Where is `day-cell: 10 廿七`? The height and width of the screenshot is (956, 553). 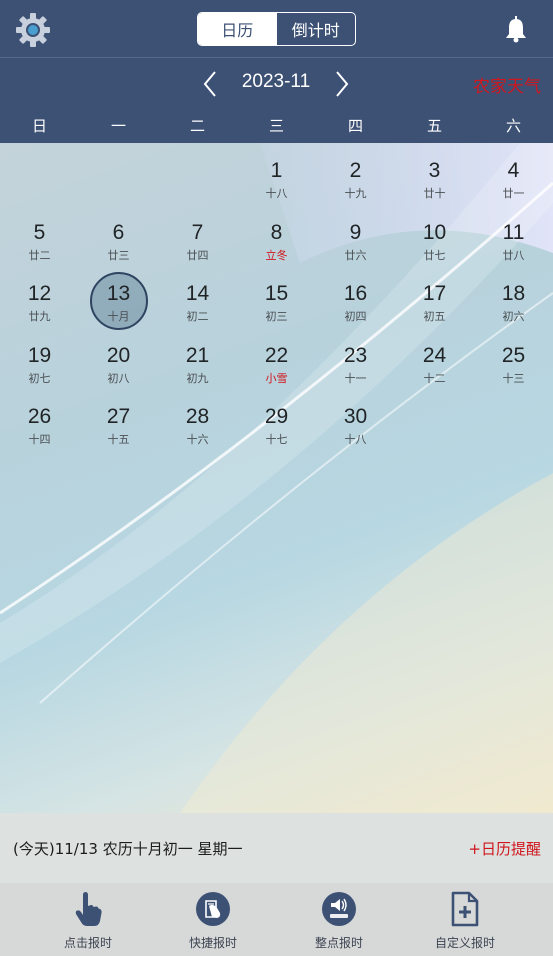
day-cell: 10 廿七 is located at coordinates (434, 235).